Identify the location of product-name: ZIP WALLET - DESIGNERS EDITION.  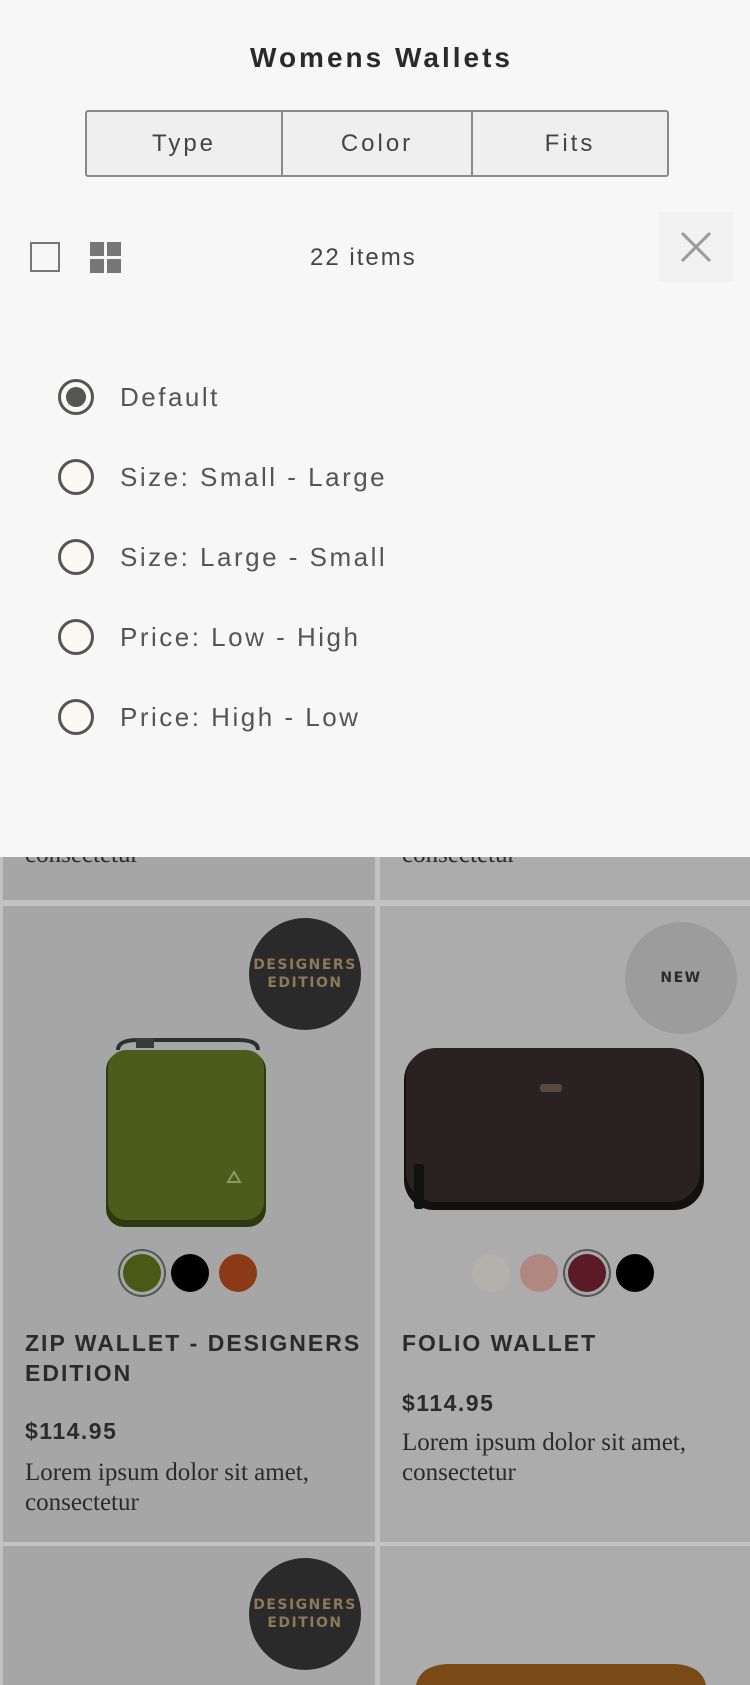
(195, 1358).